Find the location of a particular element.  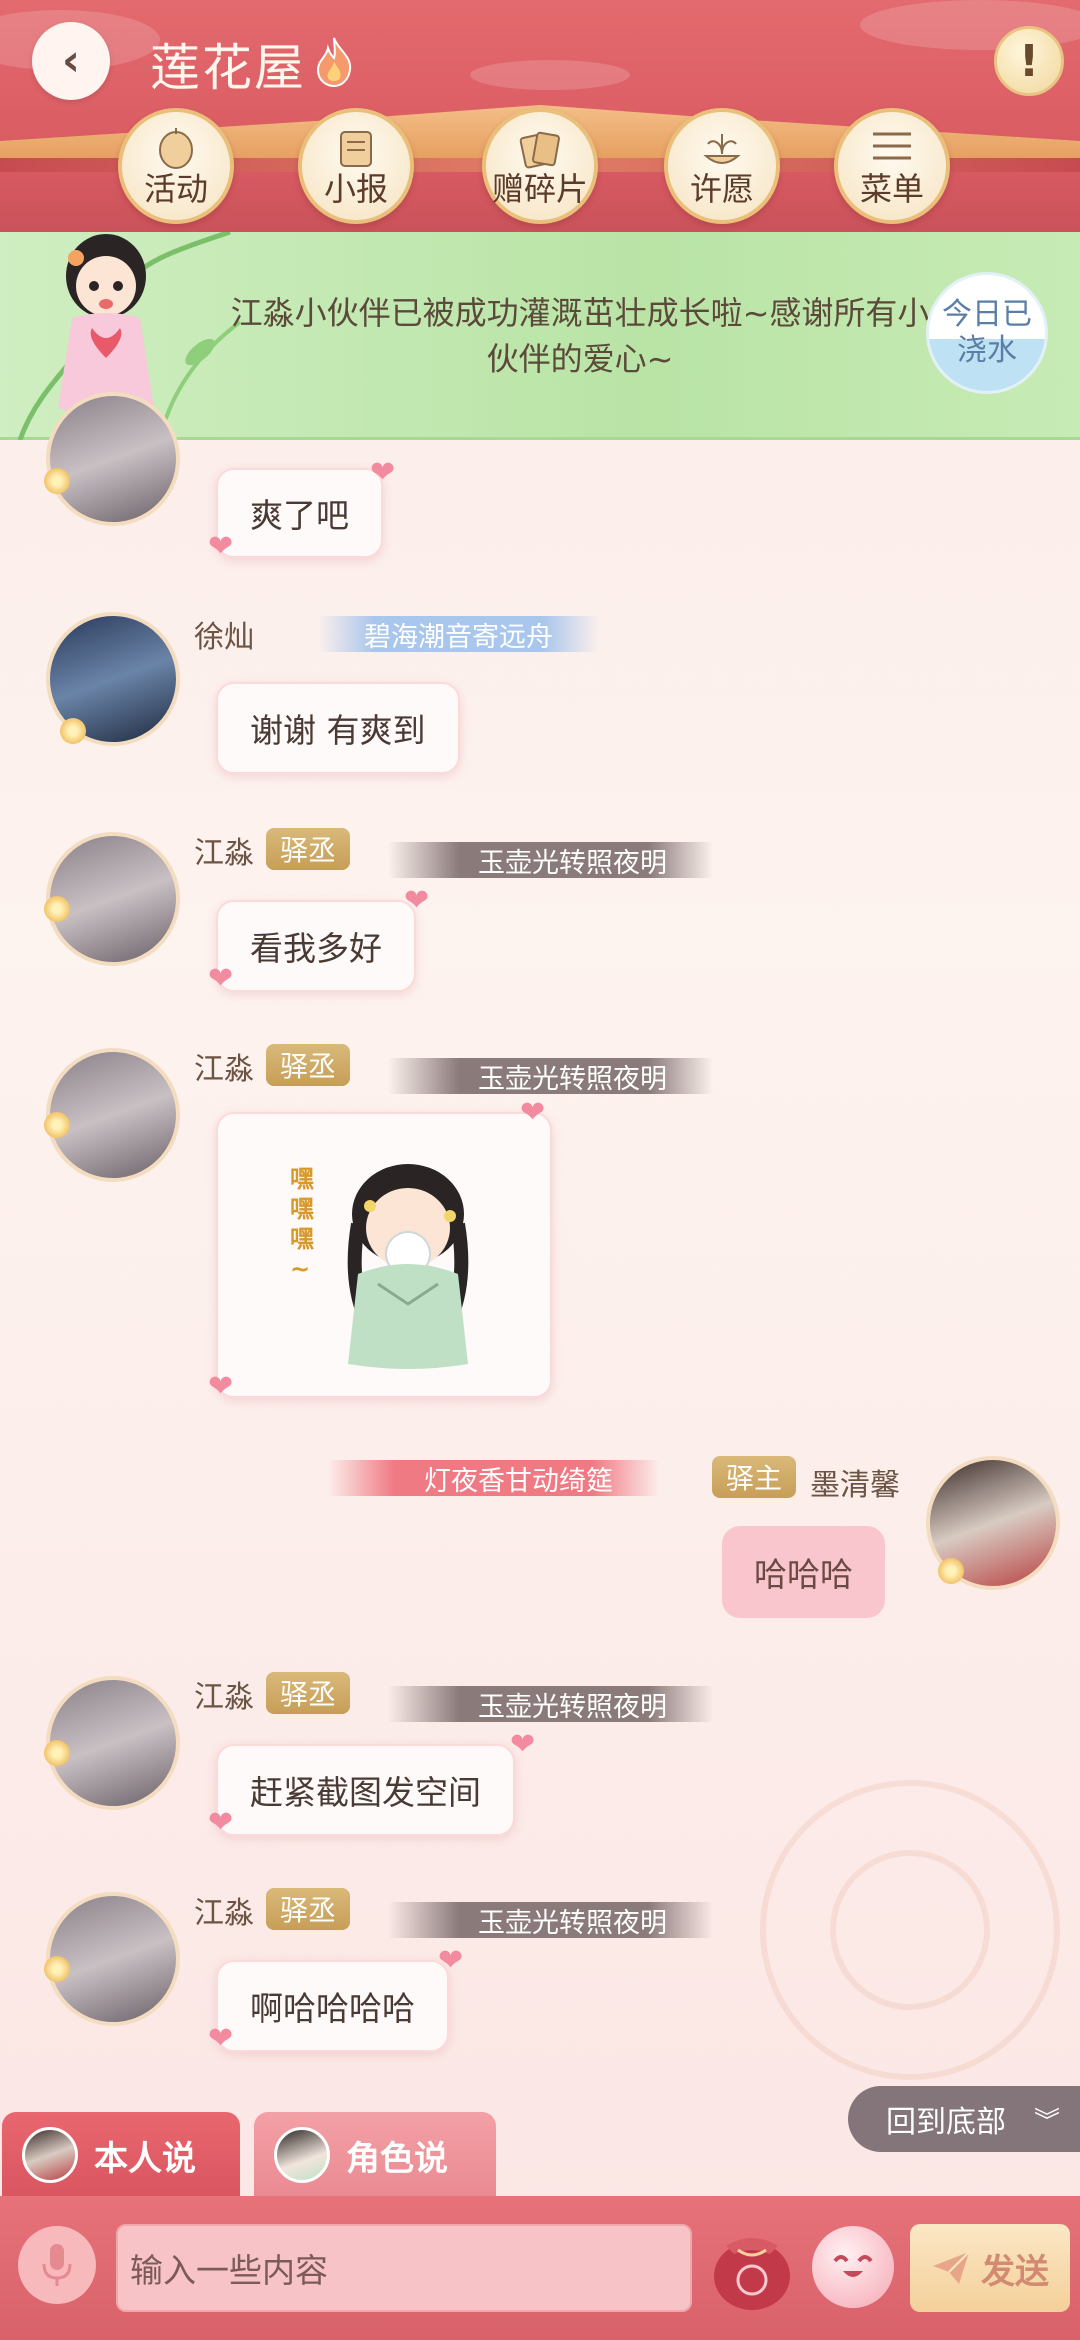

nav-wish-button: 许愿 is located at coordinates (722, 166).